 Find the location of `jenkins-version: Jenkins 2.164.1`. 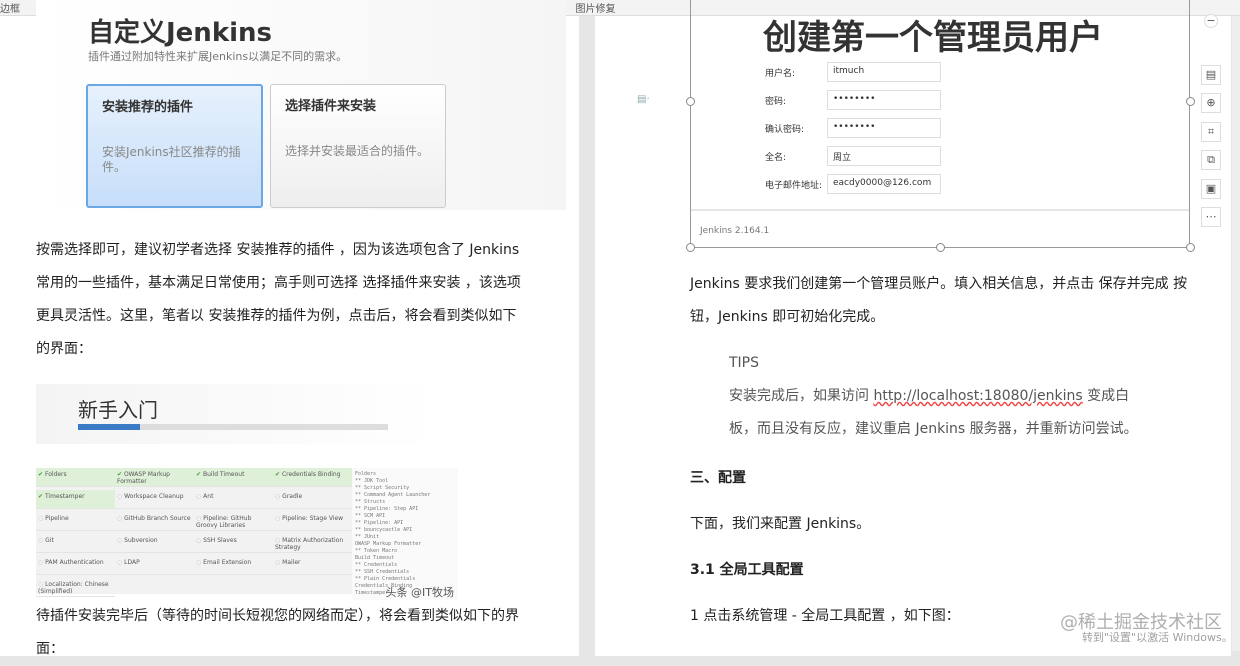

jenkins-version: Jenkins 2.164.1 is located at coordinates (735, 231).